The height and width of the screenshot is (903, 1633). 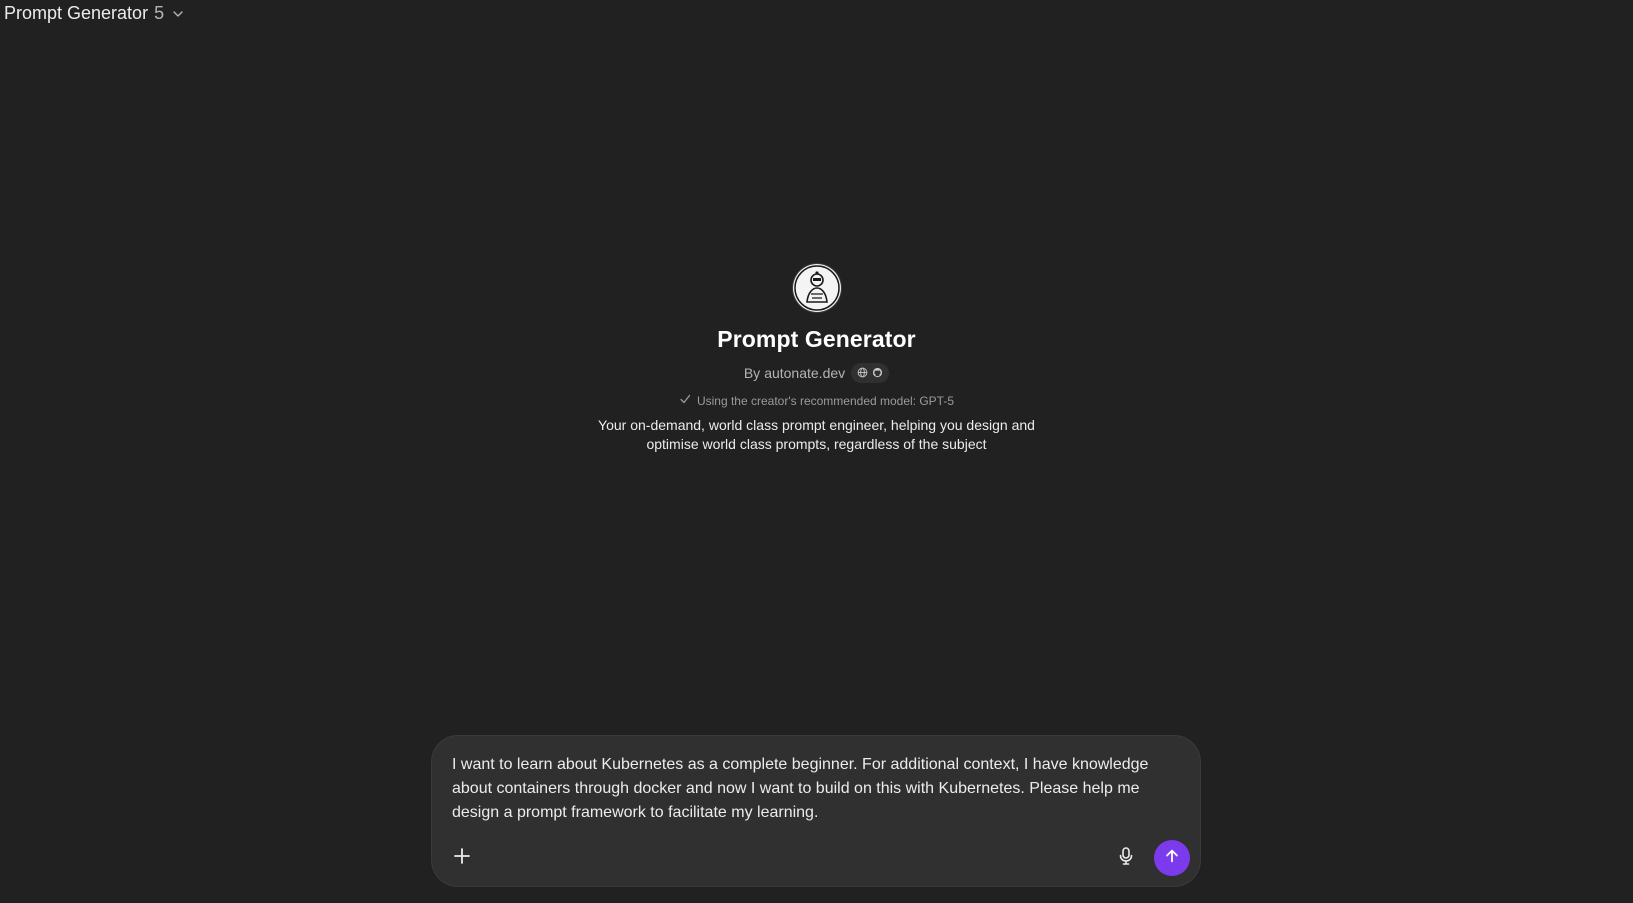 I want to click on arrow-up-icon, so click(x=1172, y=858).